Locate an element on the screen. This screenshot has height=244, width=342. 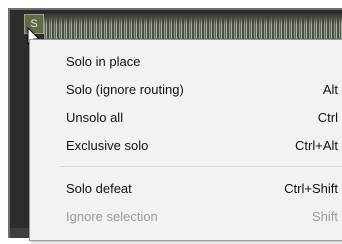
menu-item-solo-in-place: Solo in place is located at coordinates (186, 61).